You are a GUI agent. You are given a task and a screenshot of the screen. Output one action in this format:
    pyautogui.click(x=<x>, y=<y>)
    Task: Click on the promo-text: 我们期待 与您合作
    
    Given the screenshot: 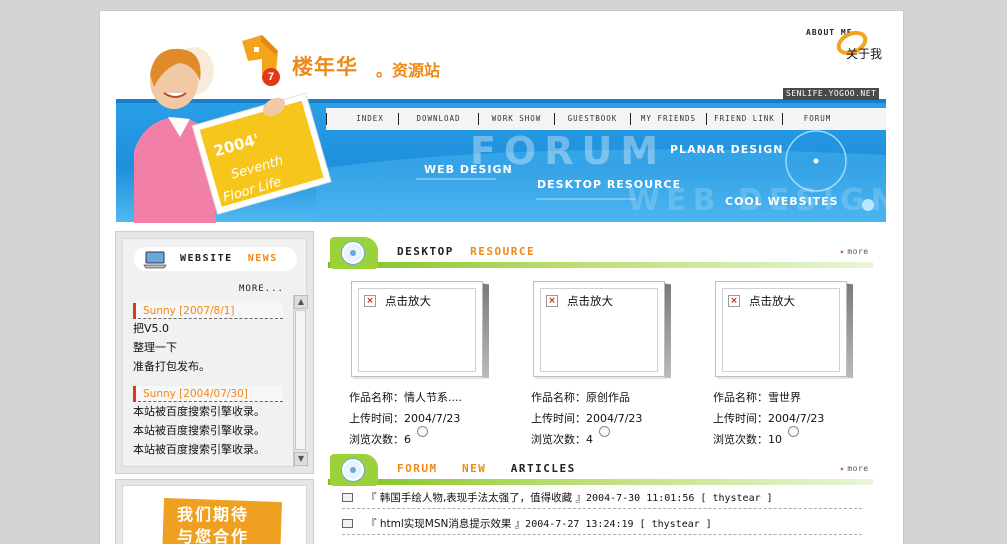 What is the action you would take?
    pyautogui.click(x=213, y=524)
    